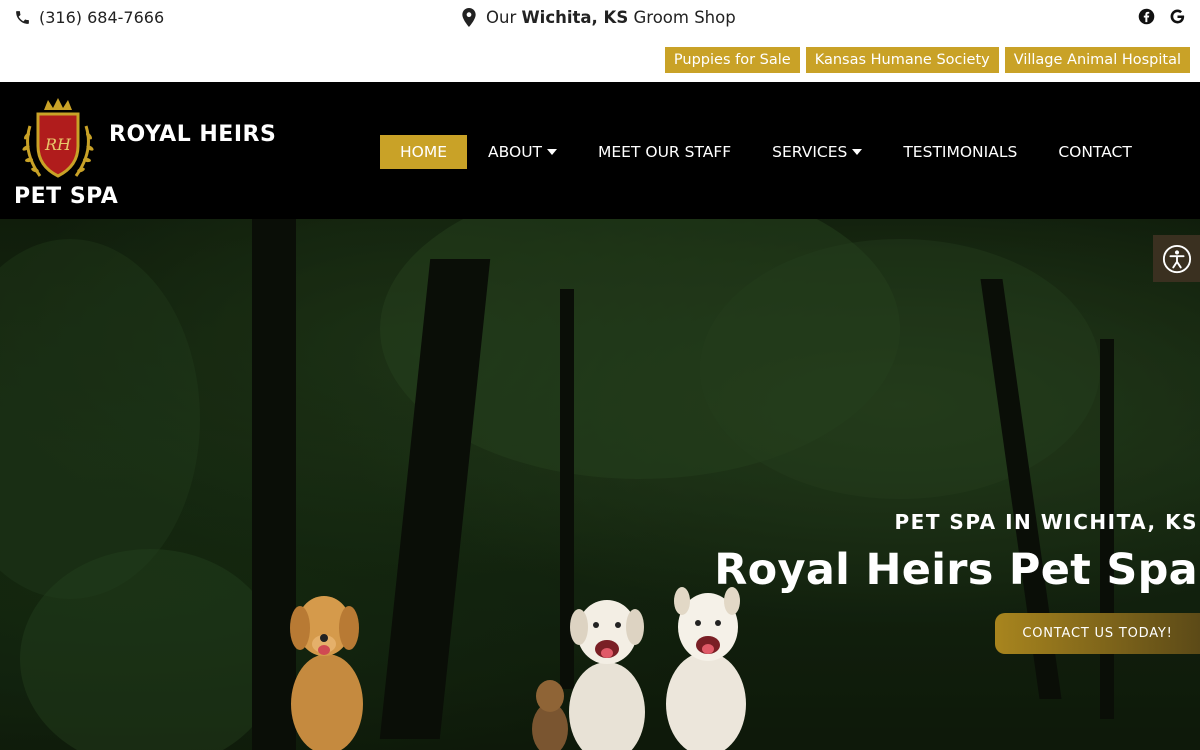 This screenshot has width=1200, height=750. Describe the element at coordinates (469, 17) in the screenshot. I see `map-pin-icon` at that location.